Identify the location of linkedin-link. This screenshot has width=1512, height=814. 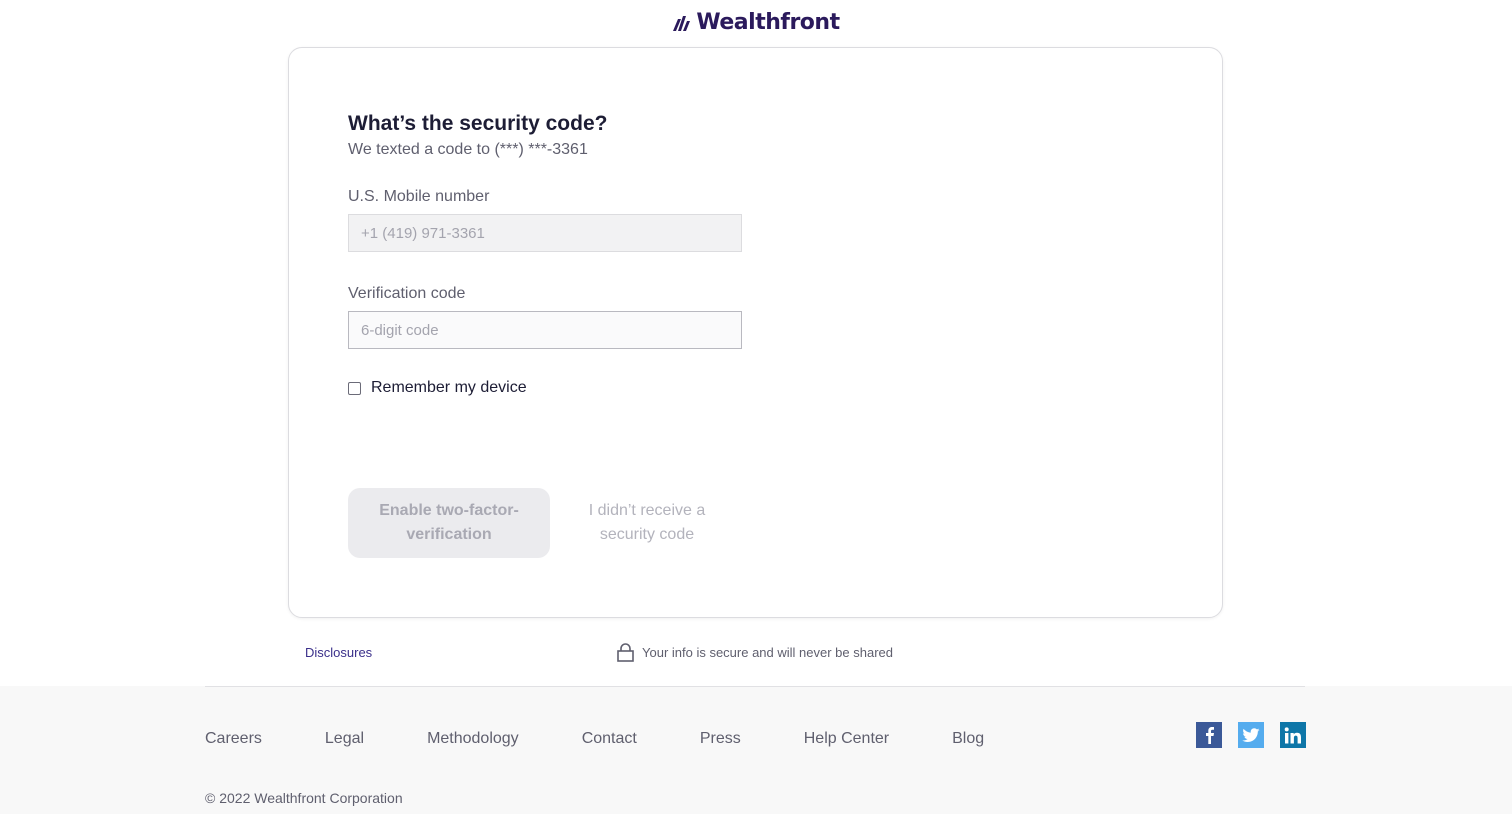
(1293, 735).